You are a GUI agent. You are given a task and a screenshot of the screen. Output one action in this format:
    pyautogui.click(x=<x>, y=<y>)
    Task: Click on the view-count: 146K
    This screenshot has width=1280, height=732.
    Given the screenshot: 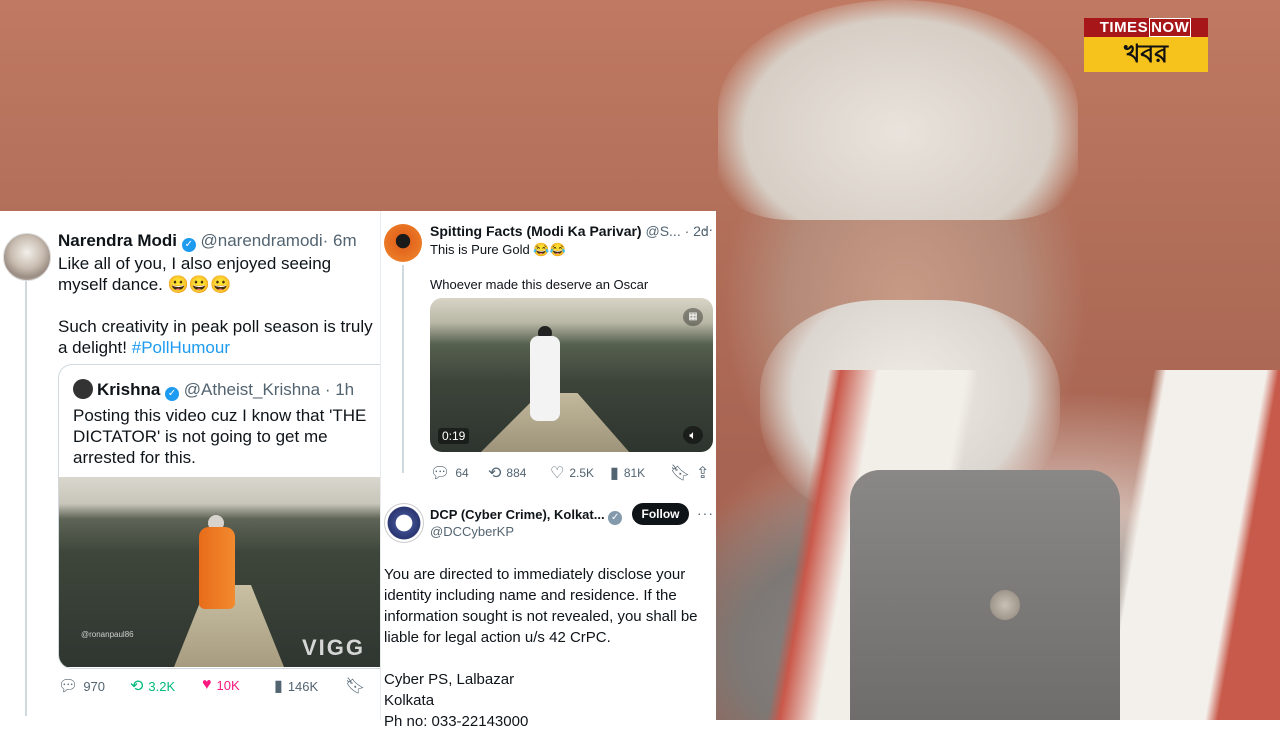 What is the action you would take?
    pyautogui.click(x=303, y=686)
    